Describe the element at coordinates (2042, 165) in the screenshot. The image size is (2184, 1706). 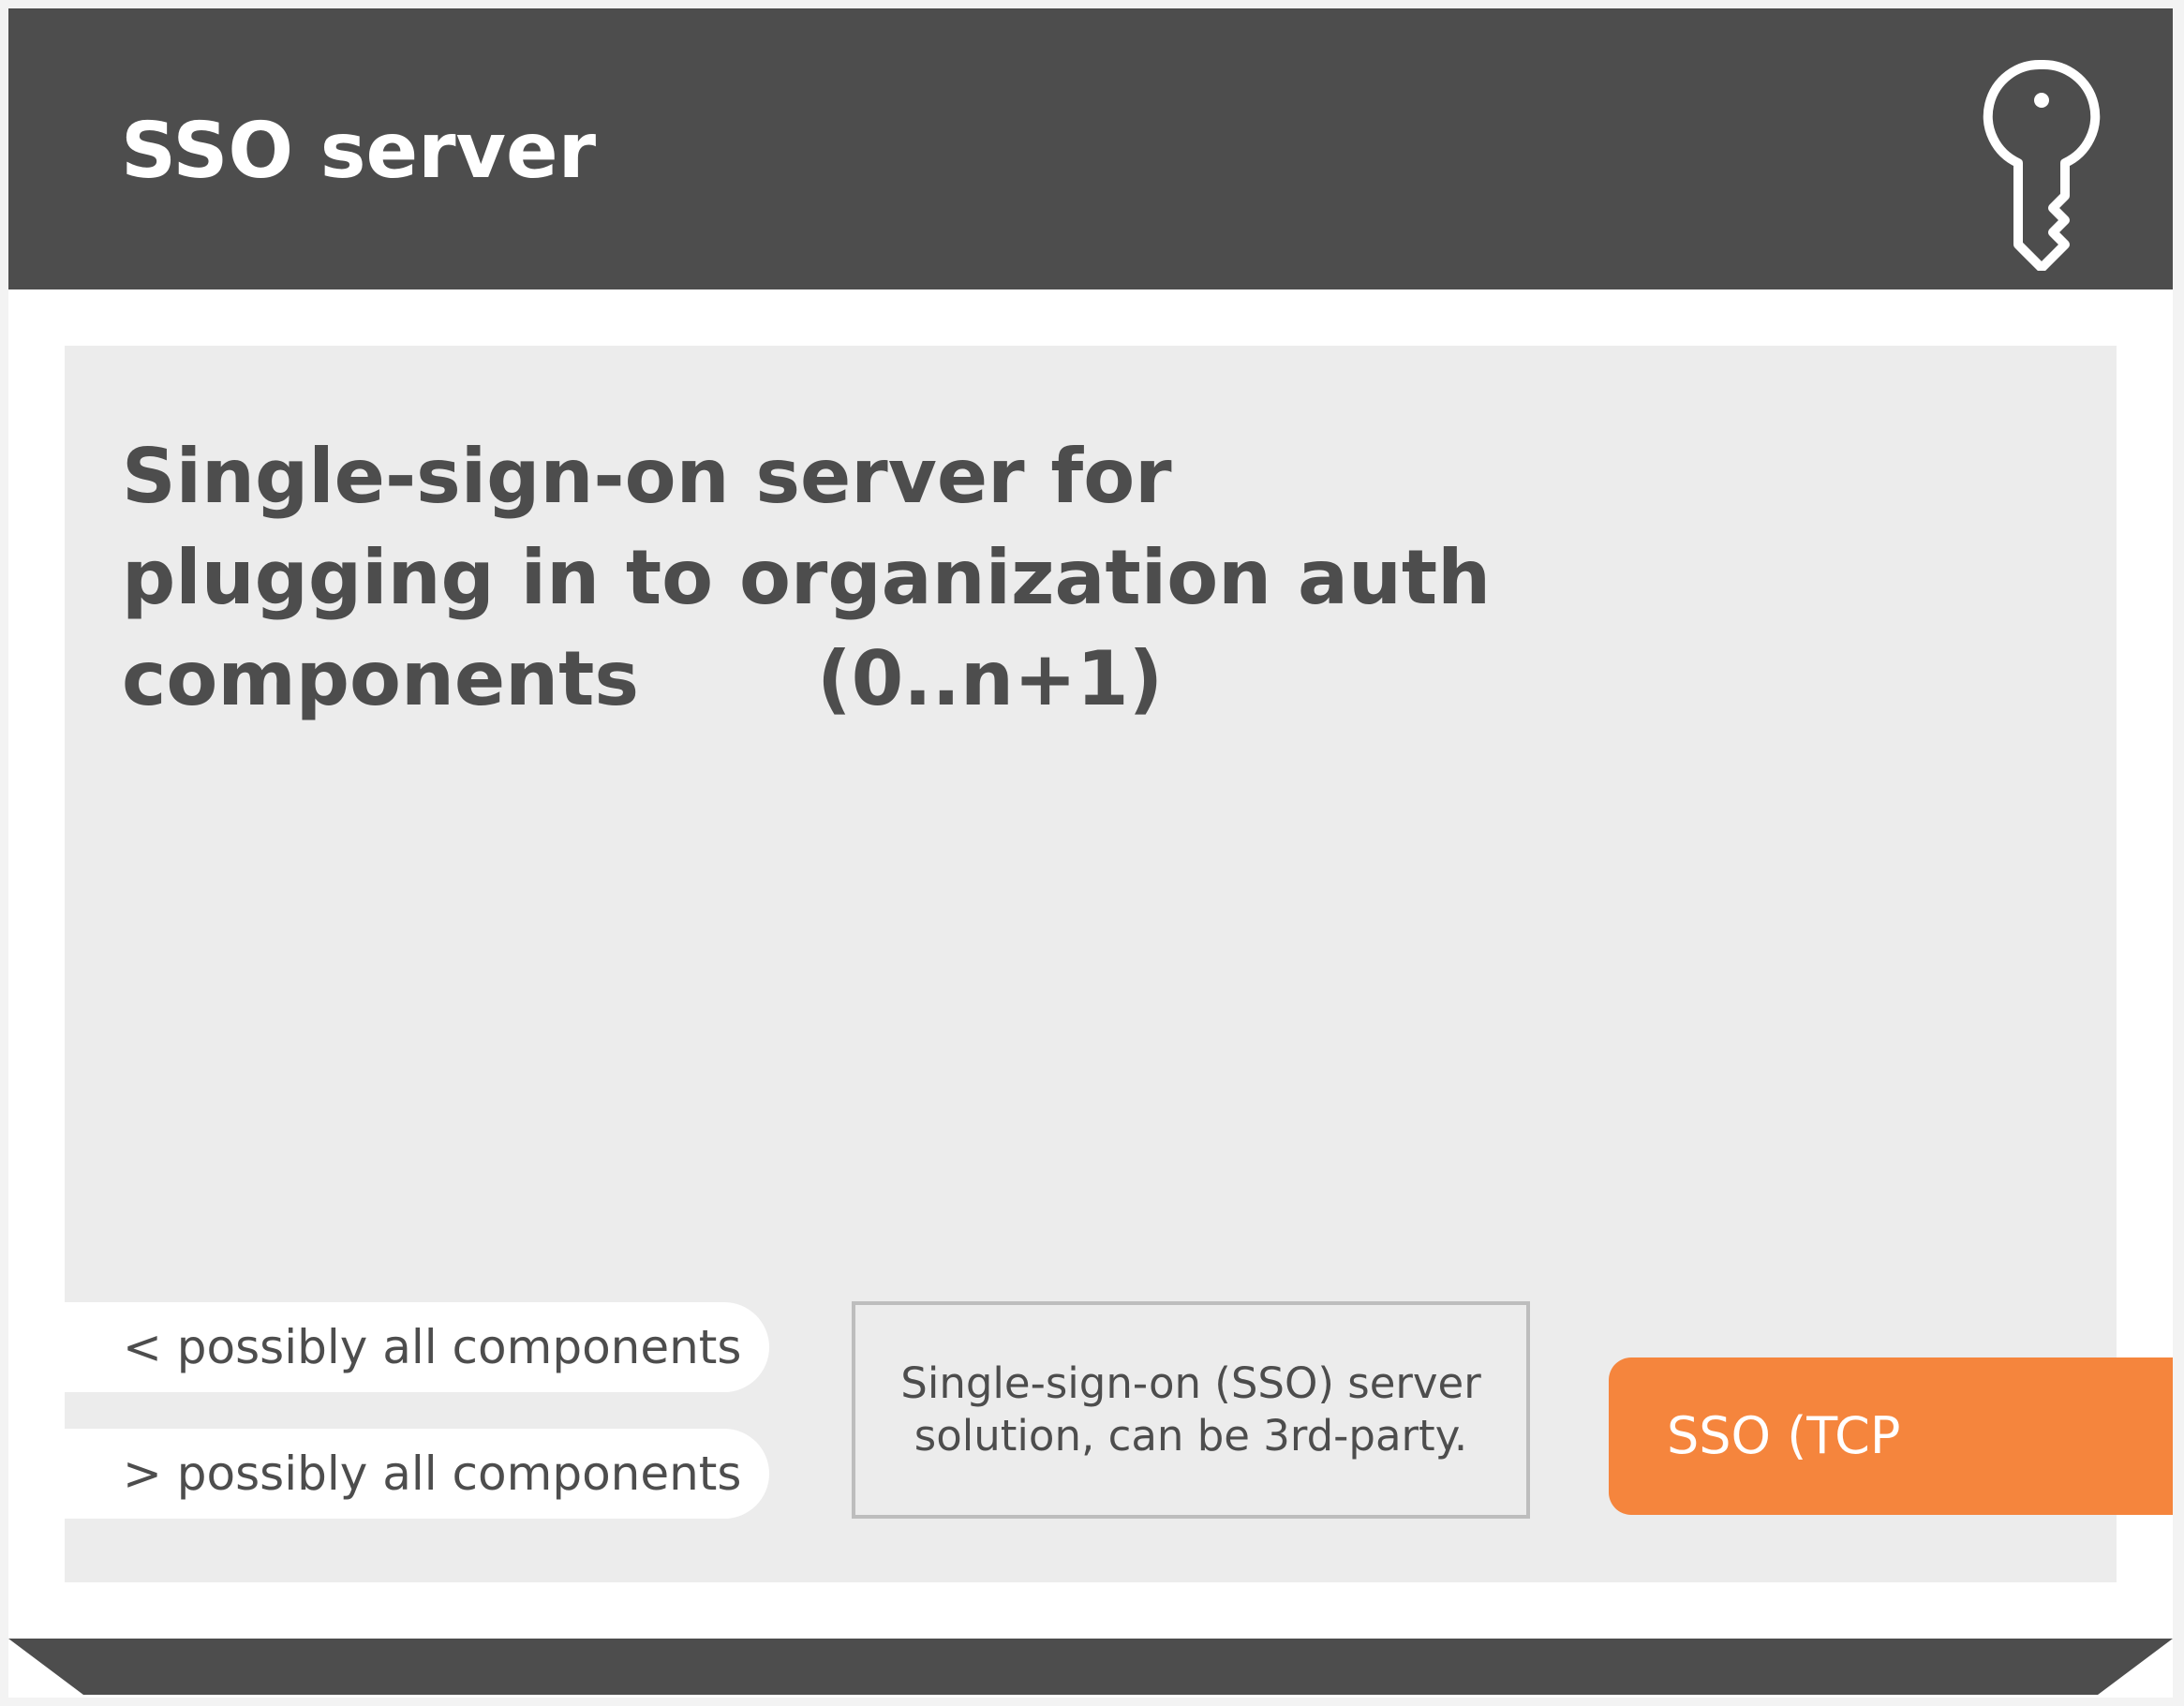
I see `key-icon` at that location.